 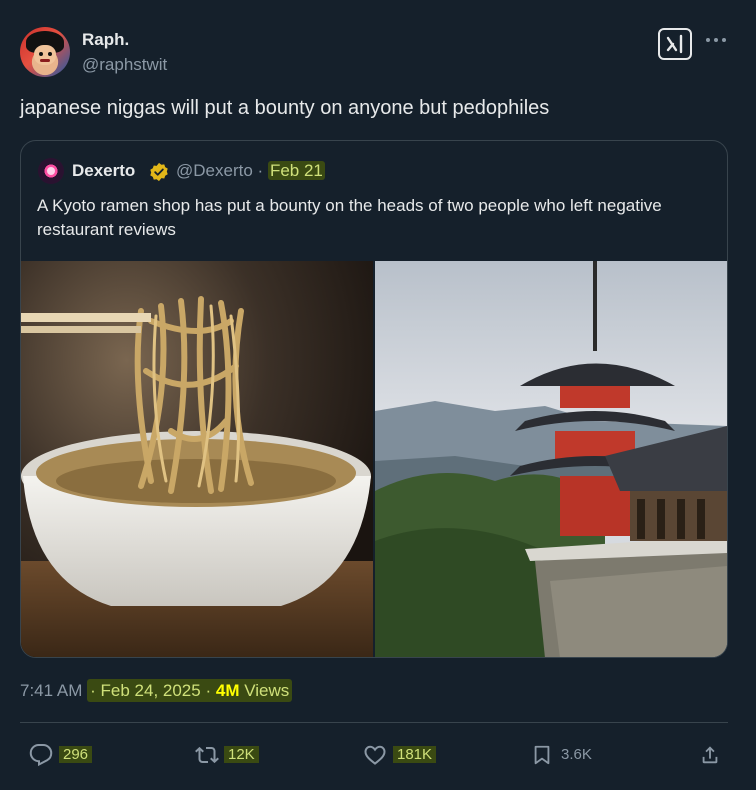 I want to click on tweet-meta: 7:41 AM · Feb 24, 2025 · 4M Views, so click(x=156, y=690).